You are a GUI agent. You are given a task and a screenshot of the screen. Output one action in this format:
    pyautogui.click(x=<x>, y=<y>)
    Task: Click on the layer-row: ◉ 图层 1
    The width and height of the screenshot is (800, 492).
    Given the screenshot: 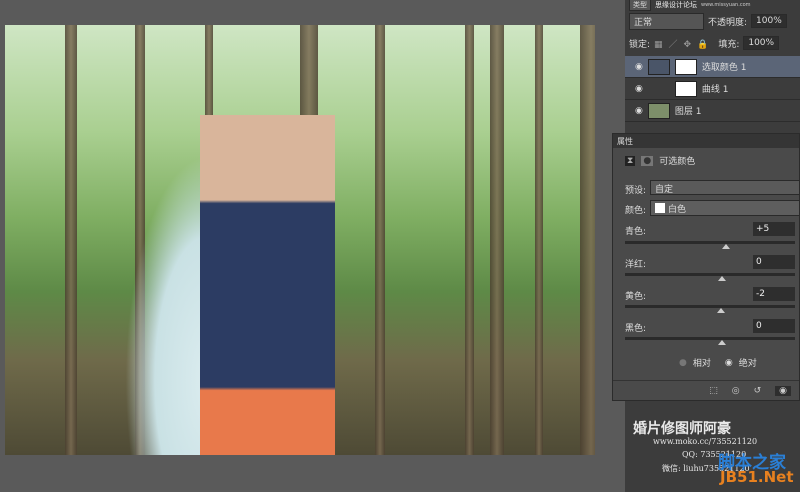 What is the action you would take?
    pyautogui.click(x=712, y=111)
    